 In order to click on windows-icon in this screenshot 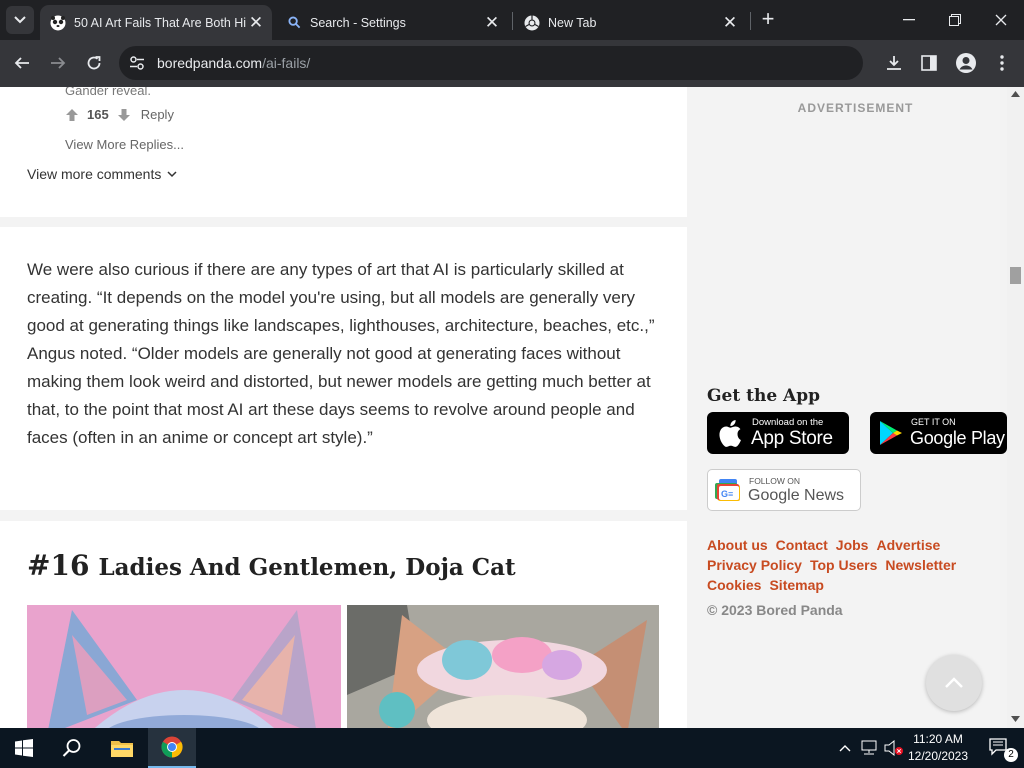, I will do `click(24, 748)`.